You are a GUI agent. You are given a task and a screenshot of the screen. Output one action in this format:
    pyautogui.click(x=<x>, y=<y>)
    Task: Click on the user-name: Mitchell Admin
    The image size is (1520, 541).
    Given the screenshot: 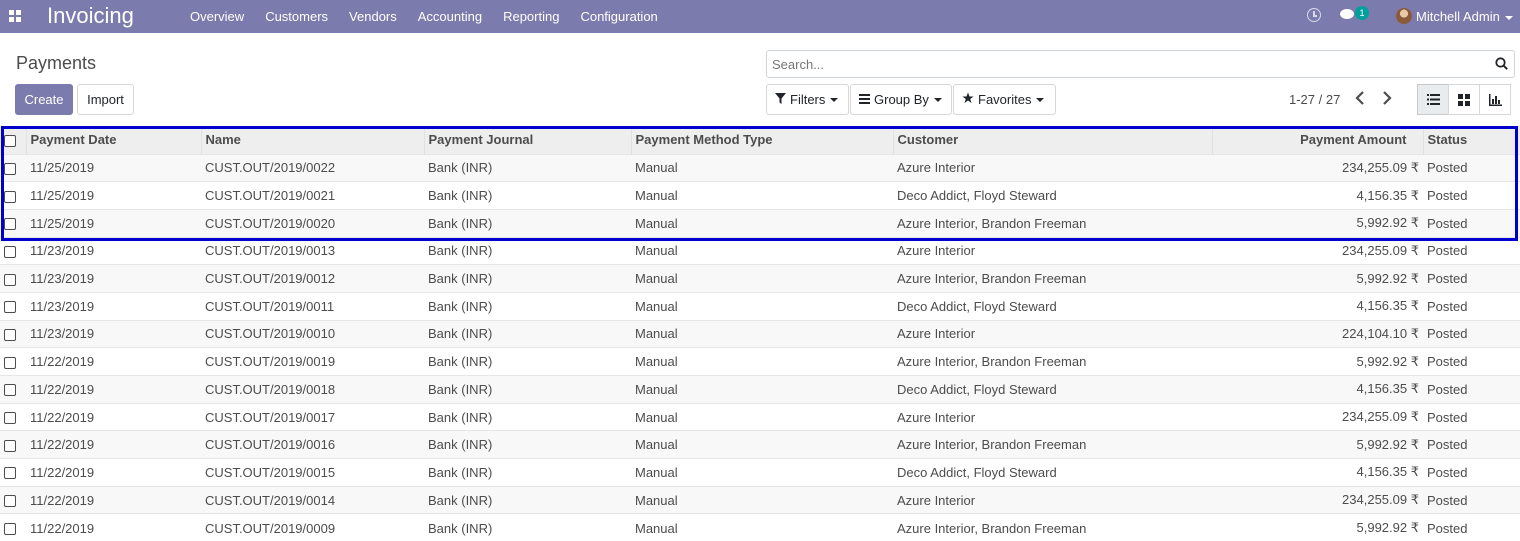 What is the action you would take?
    pyautogui.click(x=1458, y=16)
    